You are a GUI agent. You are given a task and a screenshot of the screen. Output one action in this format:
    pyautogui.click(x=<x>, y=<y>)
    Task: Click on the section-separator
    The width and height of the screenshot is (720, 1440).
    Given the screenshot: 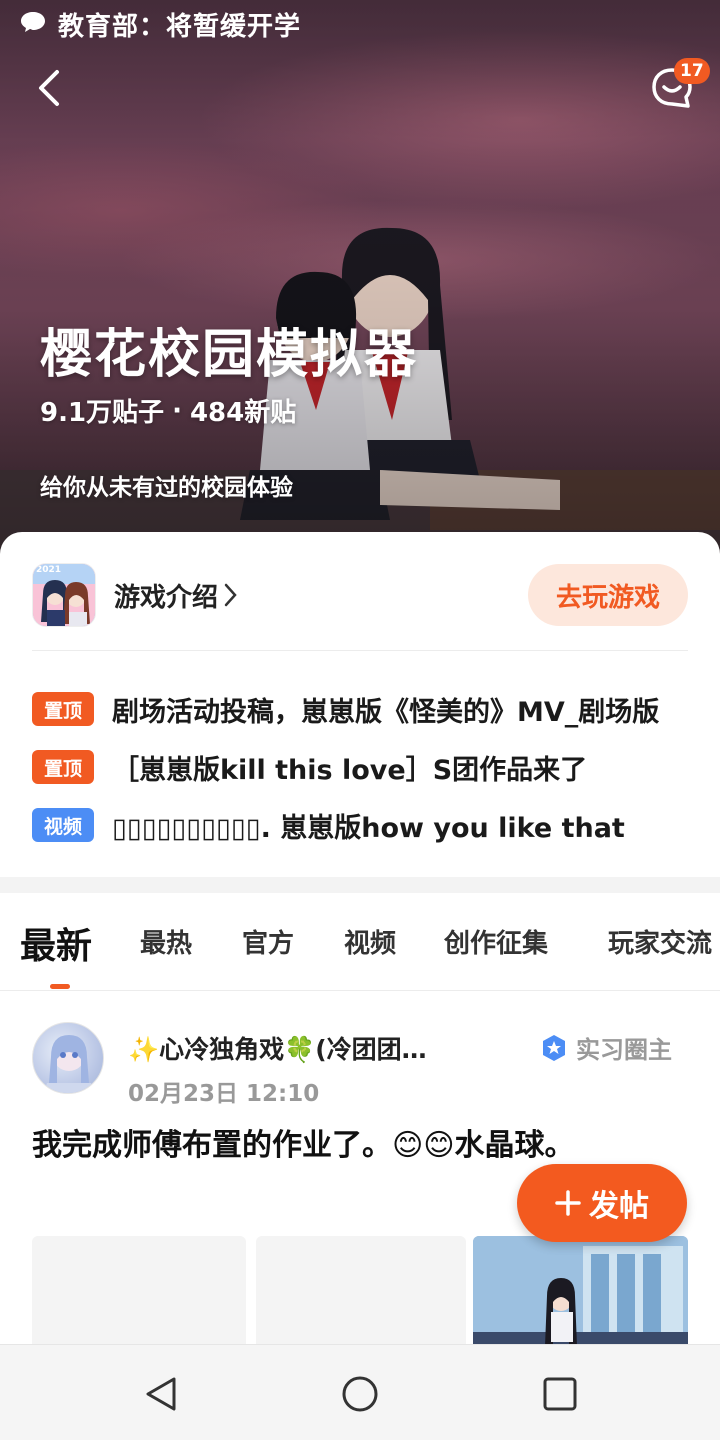 What is the action you would take?
    pyautogui.click(x=360, y=885)
    